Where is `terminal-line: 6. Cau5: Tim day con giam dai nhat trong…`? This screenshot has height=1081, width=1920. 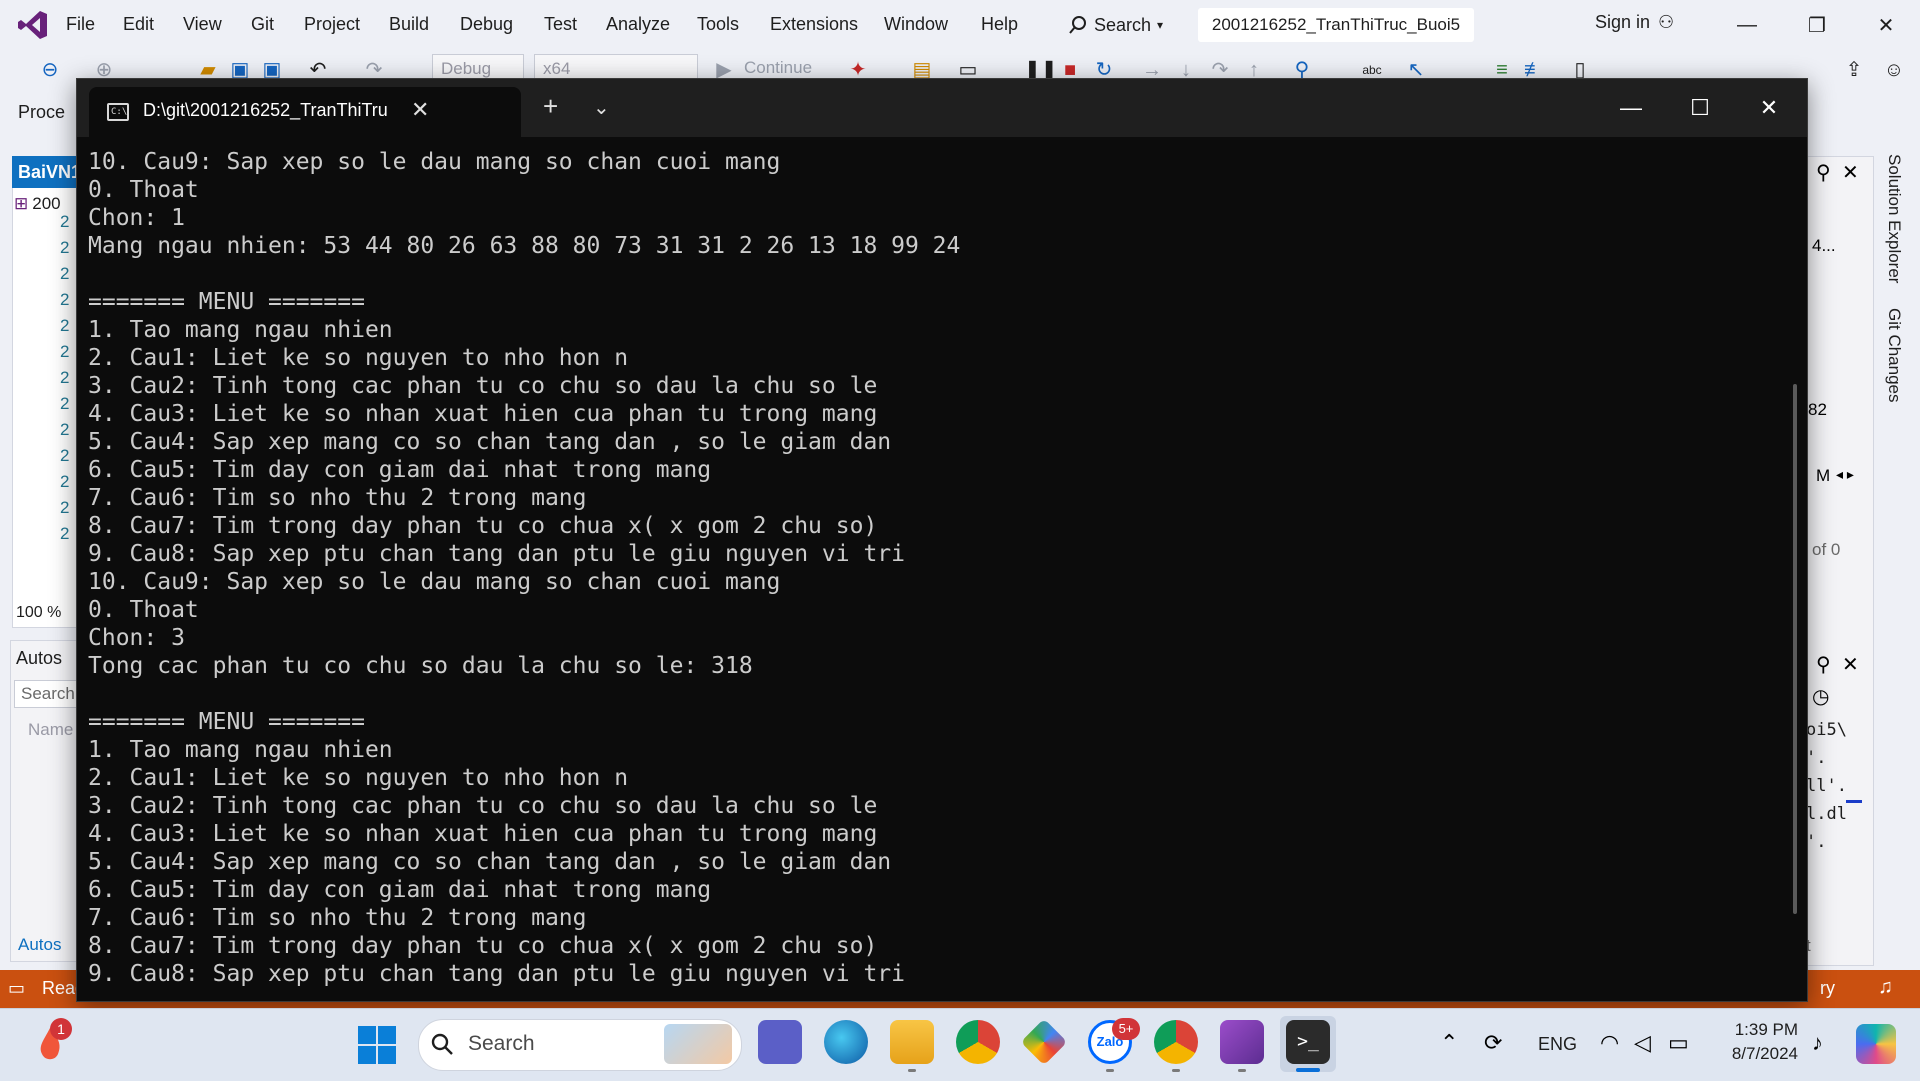 terminal-line: 6. Cau5: Tim day con giam dai nhat trong… is located at coordinates (400, 890).